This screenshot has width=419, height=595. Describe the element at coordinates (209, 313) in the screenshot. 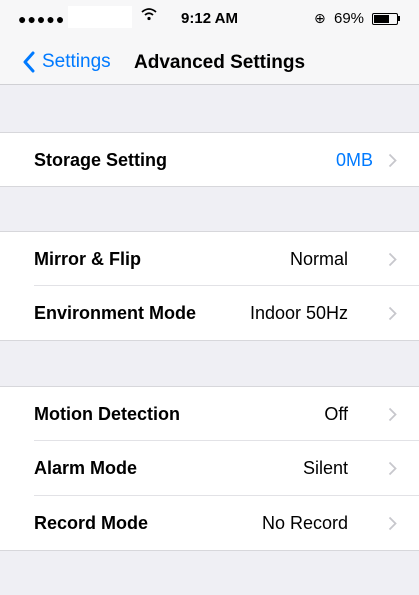

I see `settings-row-environment-mode: Environment Mode Indoor 50Hz` at that location.